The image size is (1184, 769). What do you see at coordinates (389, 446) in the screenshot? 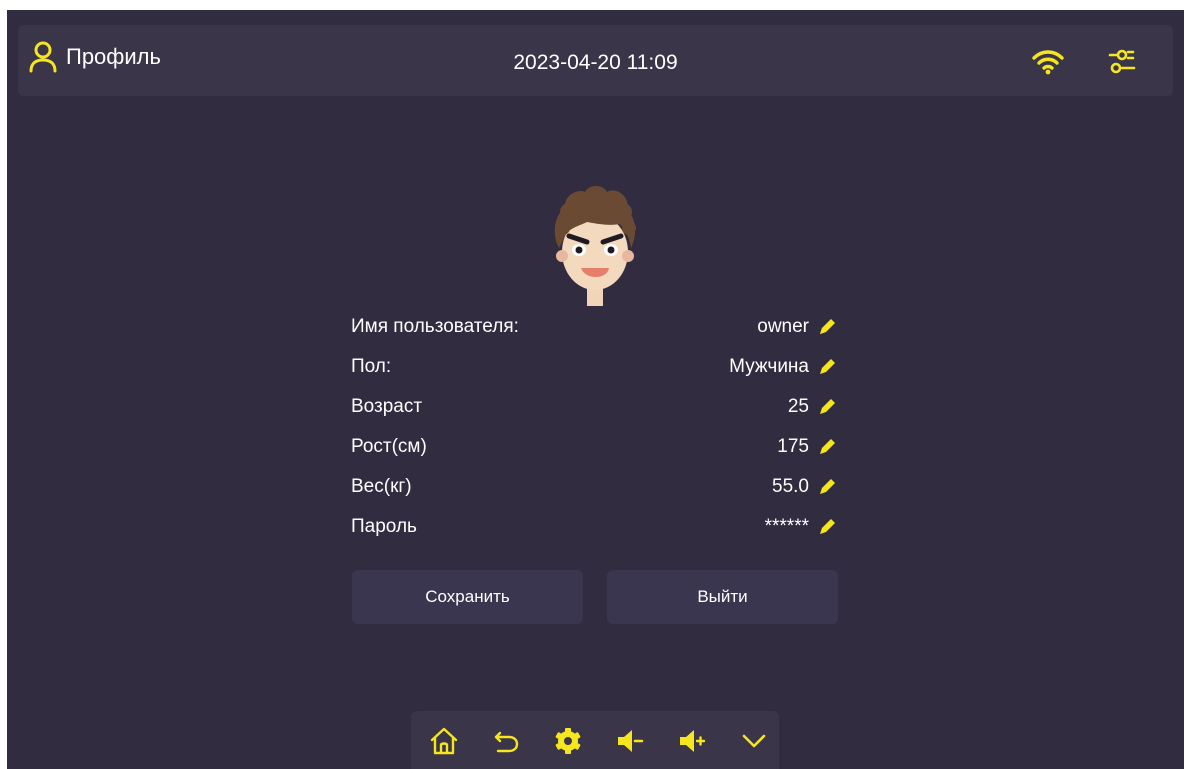
I see `field-label: Рост(см)` at bounding box center [389, 446].